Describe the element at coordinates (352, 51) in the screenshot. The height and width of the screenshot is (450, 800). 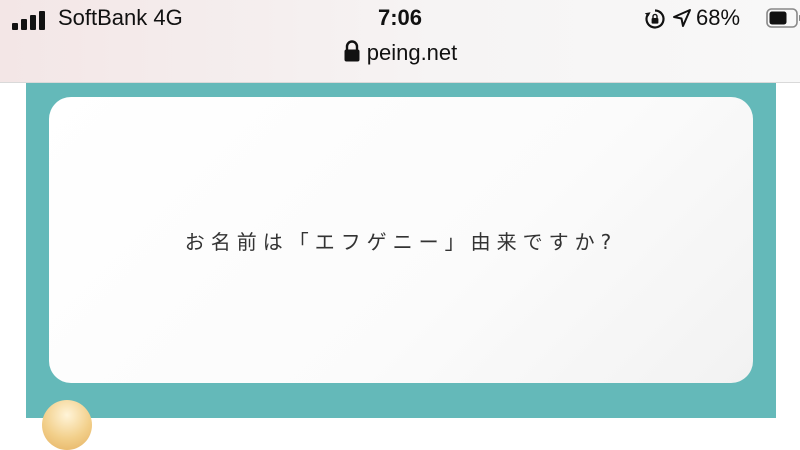
I see `lock-icon` at that location.